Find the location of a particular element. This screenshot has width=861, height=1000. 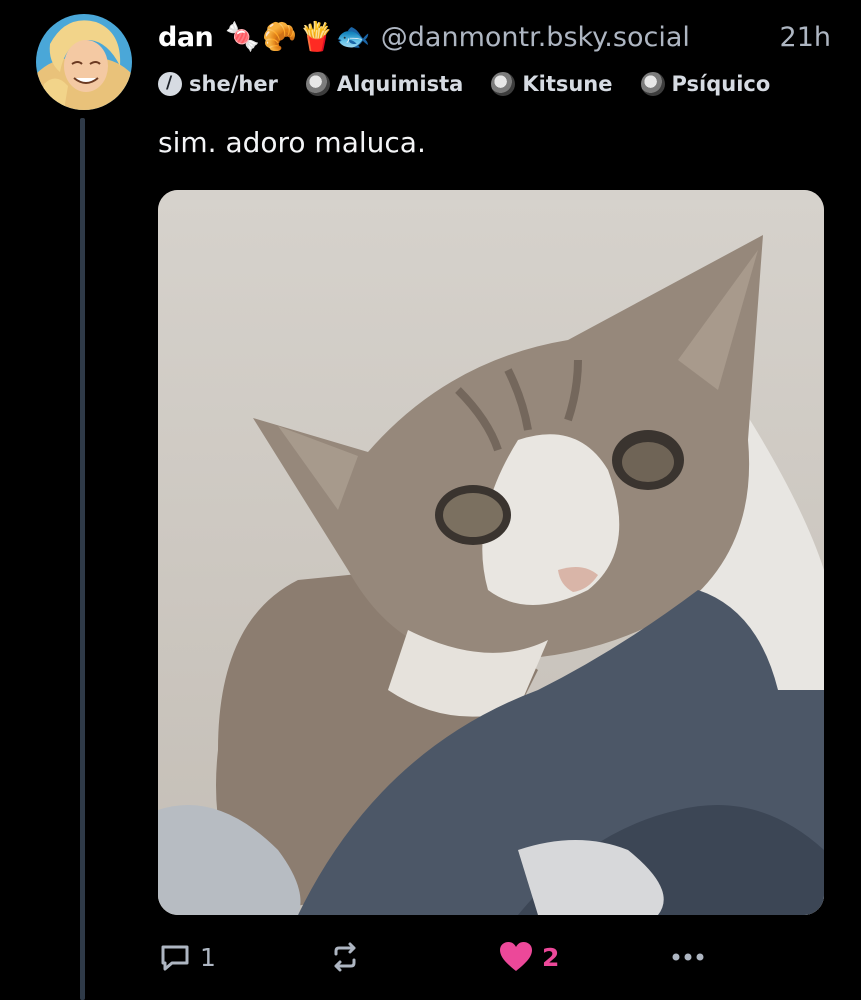

more-icon is located at coordinates (688, 957).